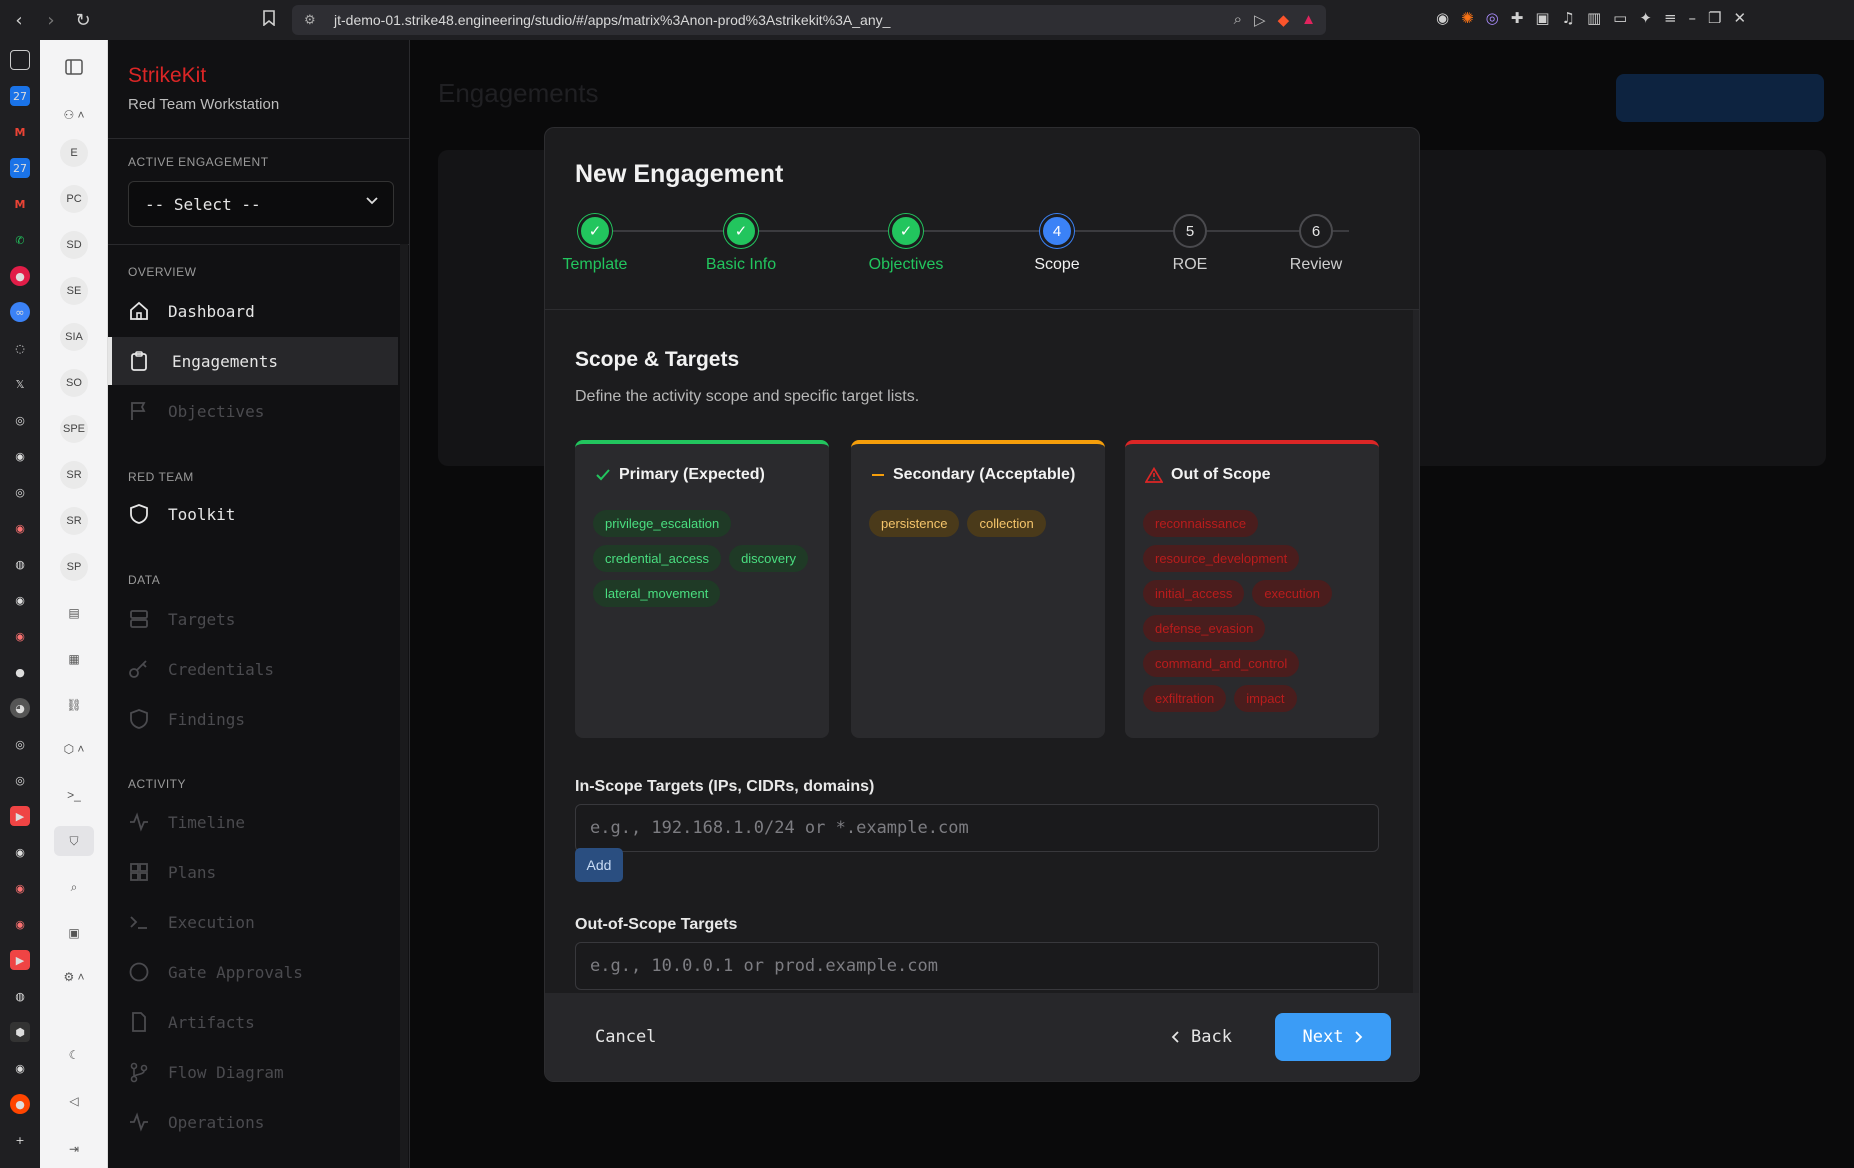 The image size is (1854, 1168). Describe the element at coordinates (20, 1104) in the screenshot. I see `reddit-icon: ●` at that location.